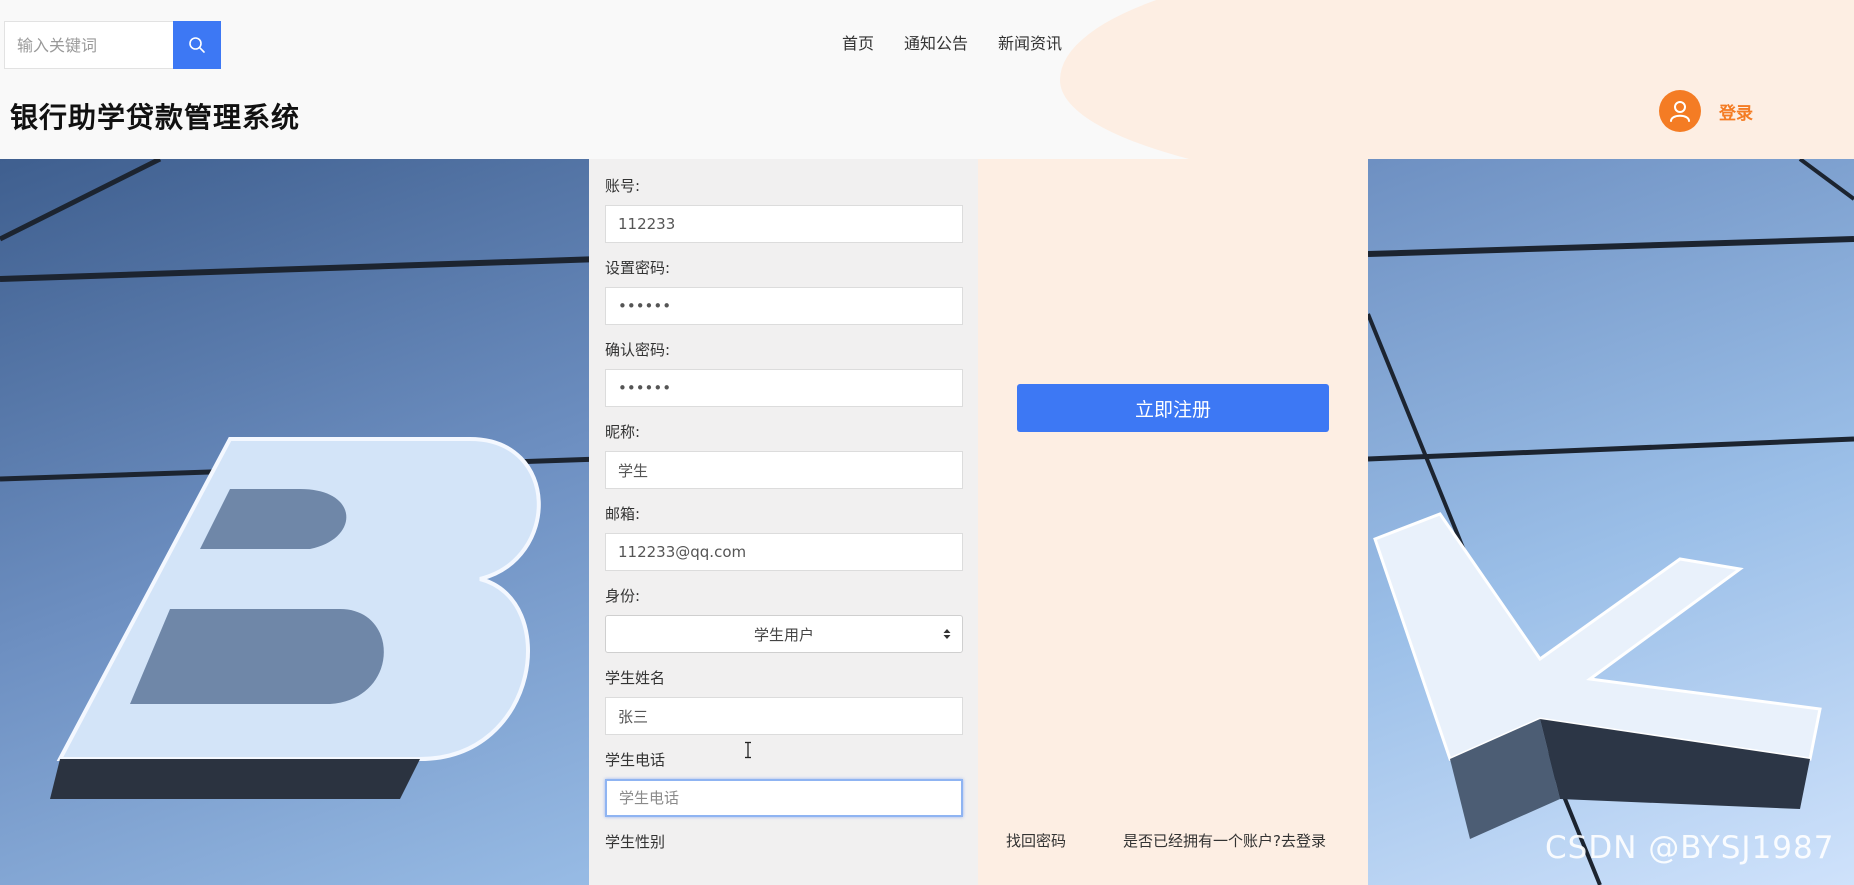  What do you see at coordinates (784, 224) in the screenshot?
I see `account-input: 112233` at bounding box center [784, 224].